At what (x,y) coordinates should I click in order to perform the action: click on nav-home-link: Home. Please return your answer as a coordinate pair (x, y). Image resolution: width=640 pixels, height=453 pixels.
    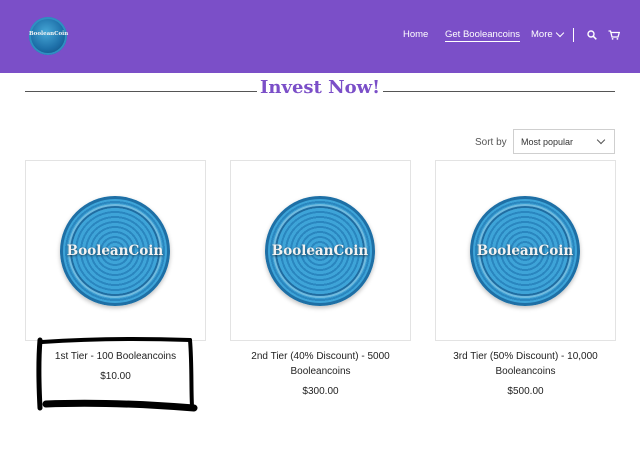
    Looking at the image, I should click on (415, 34).